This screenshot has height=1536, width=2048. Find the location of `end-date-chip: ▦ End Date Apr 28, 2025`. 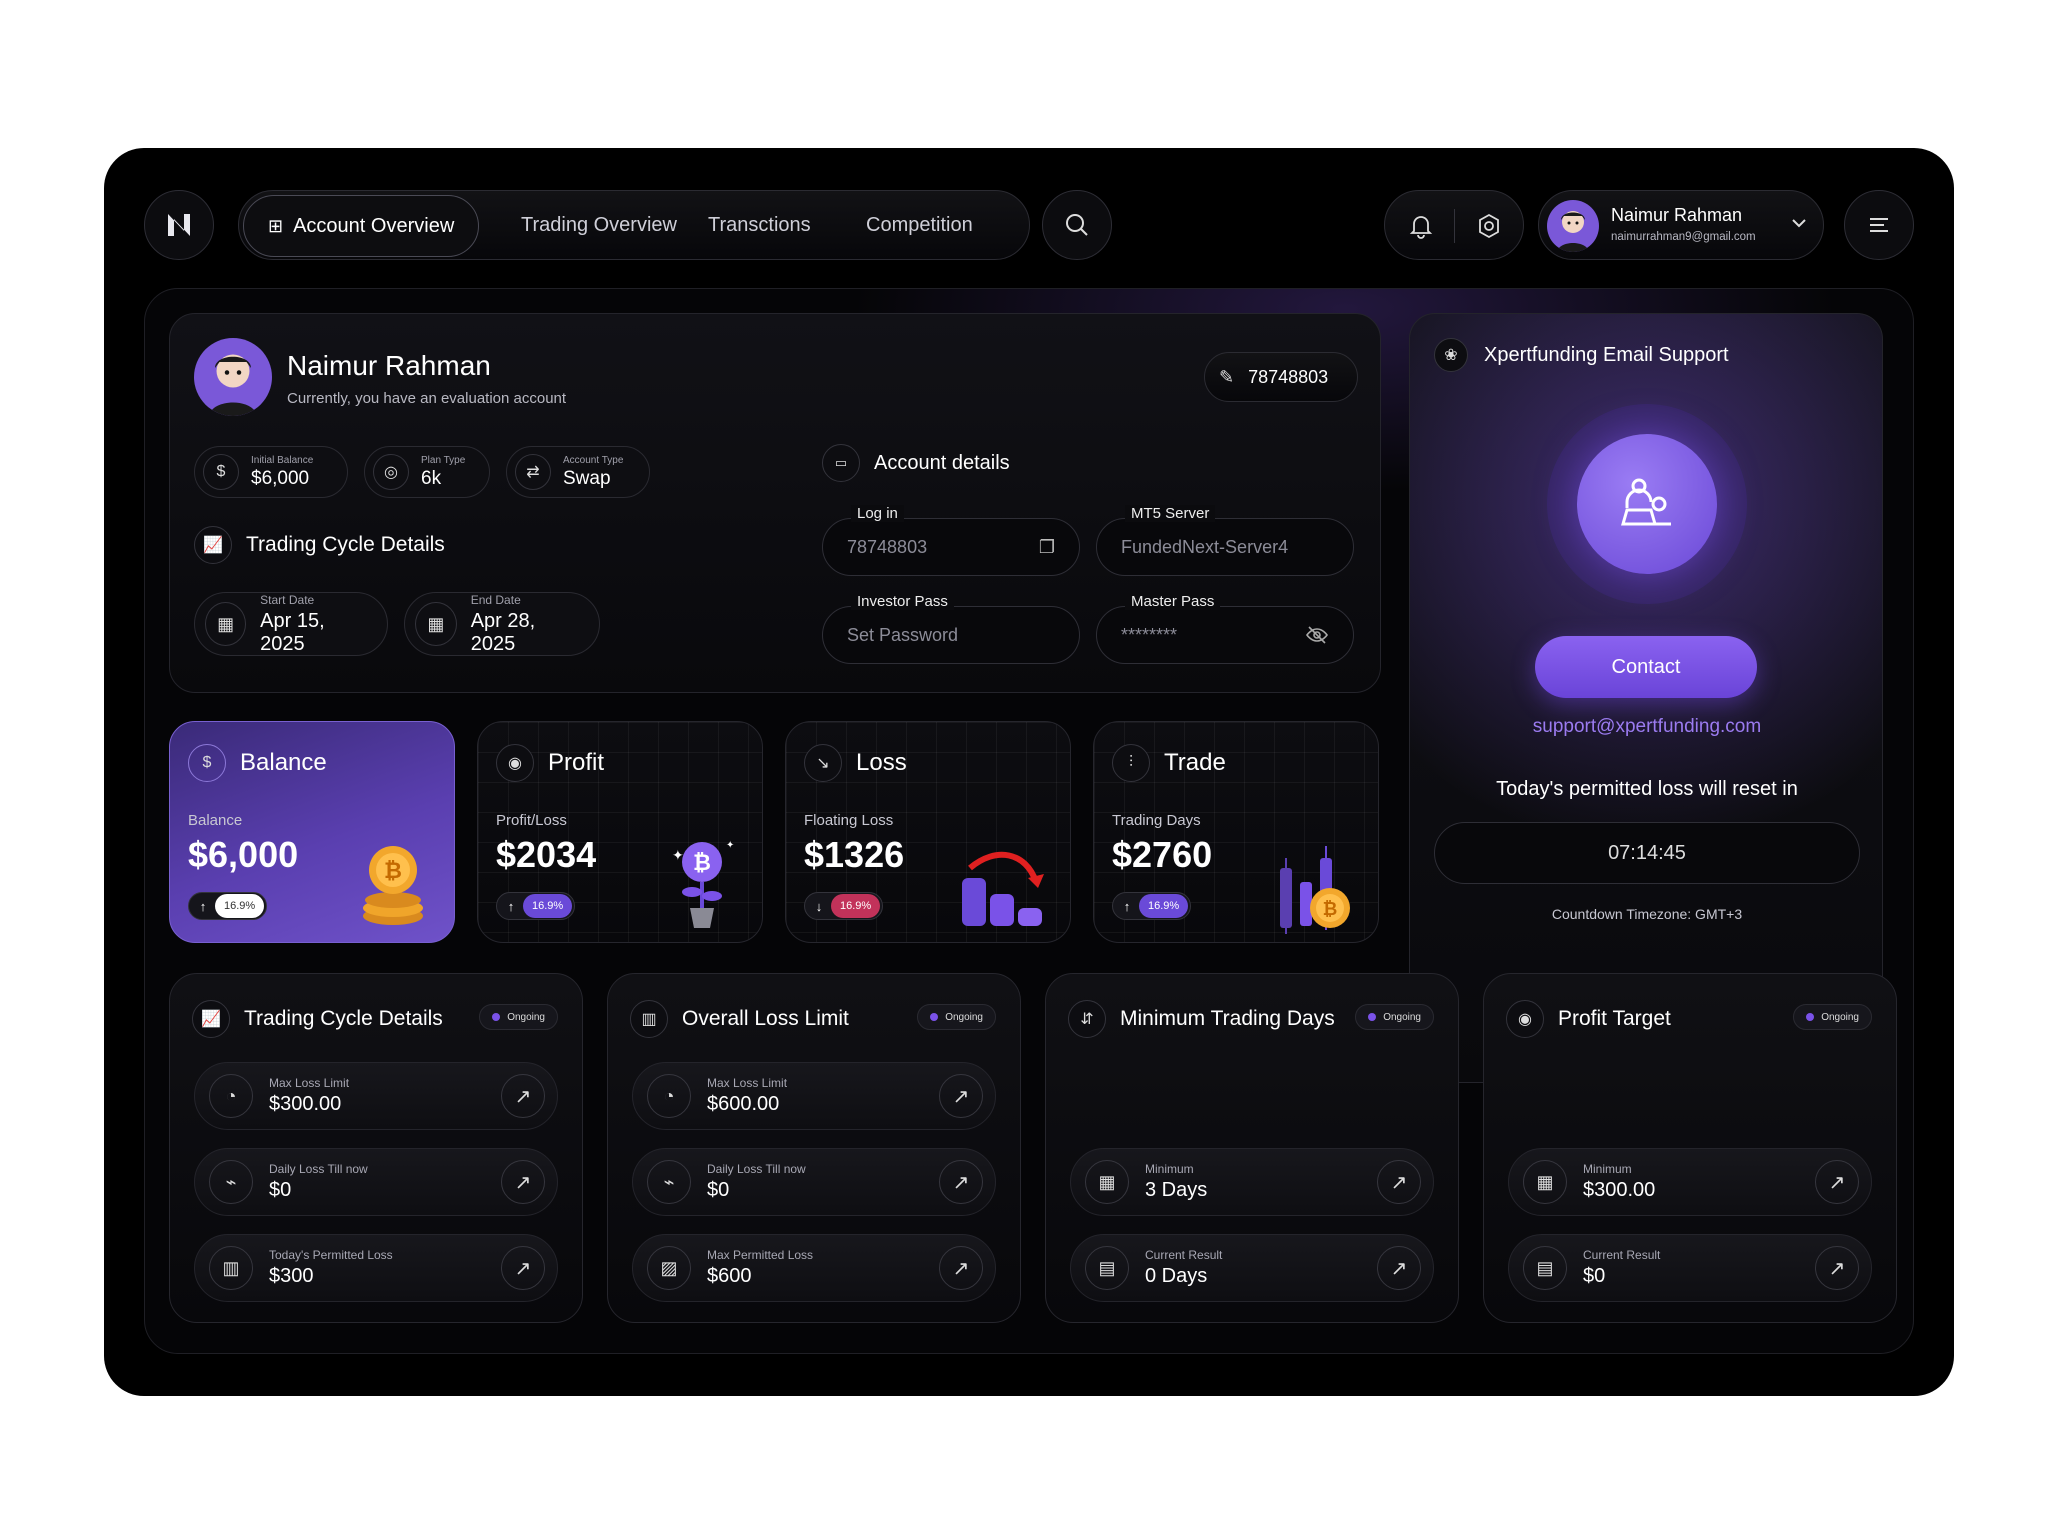

end-date-chip: ▦ End Date Apr 28, 2025 is located at coordinates (502, 624).